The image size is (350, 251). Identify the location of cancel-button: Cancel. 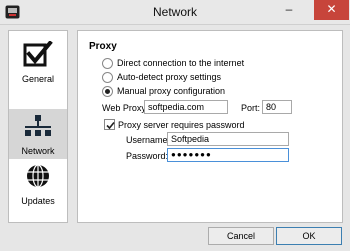
(241, 236).